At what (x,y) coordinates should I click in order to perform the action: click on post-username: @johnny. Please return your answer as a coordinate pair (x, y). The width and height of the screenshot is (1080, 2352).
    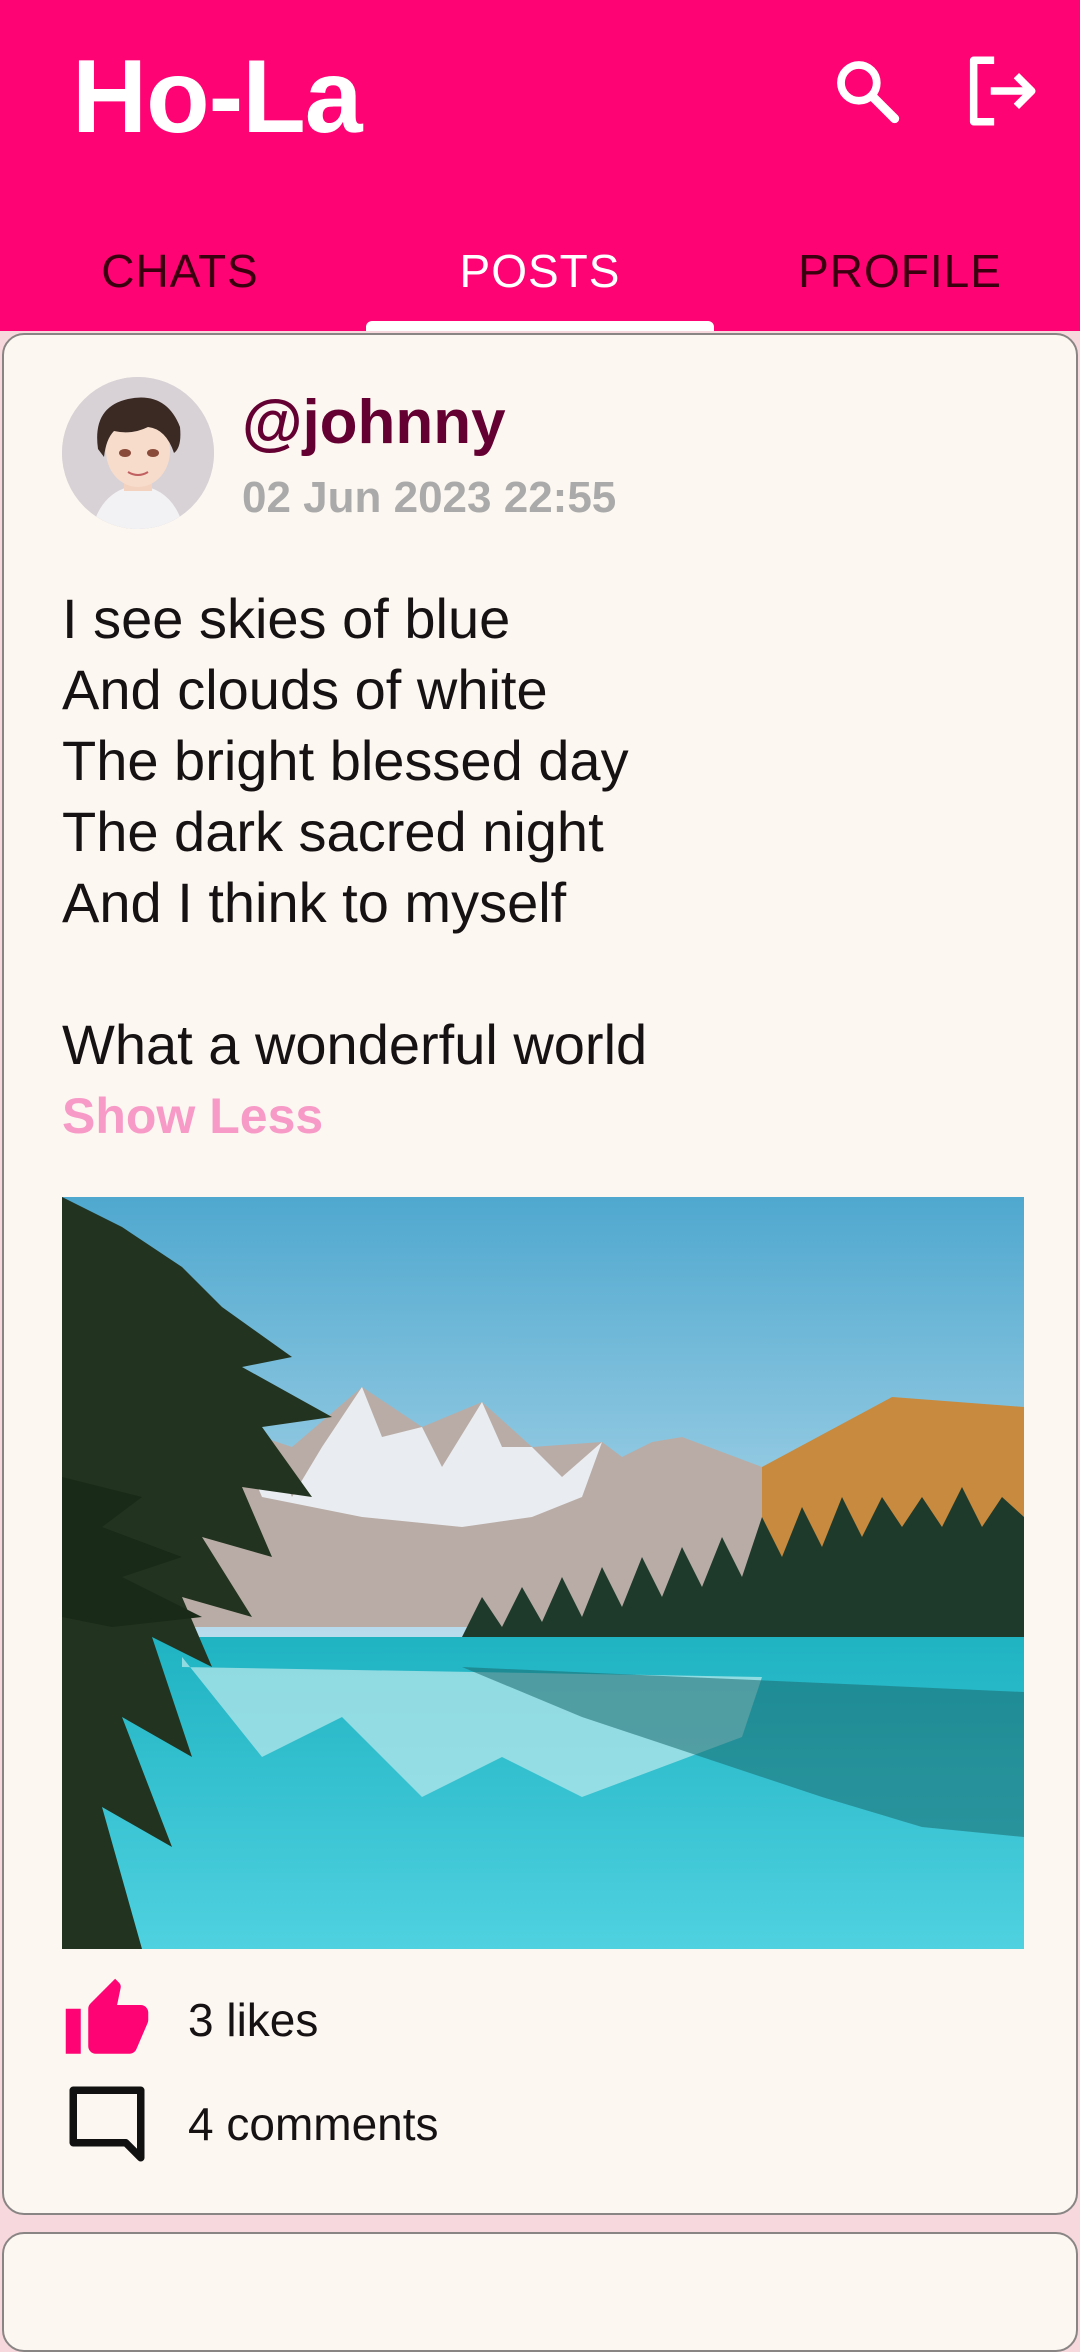
    Looking at the image, I should click on (374, 422).